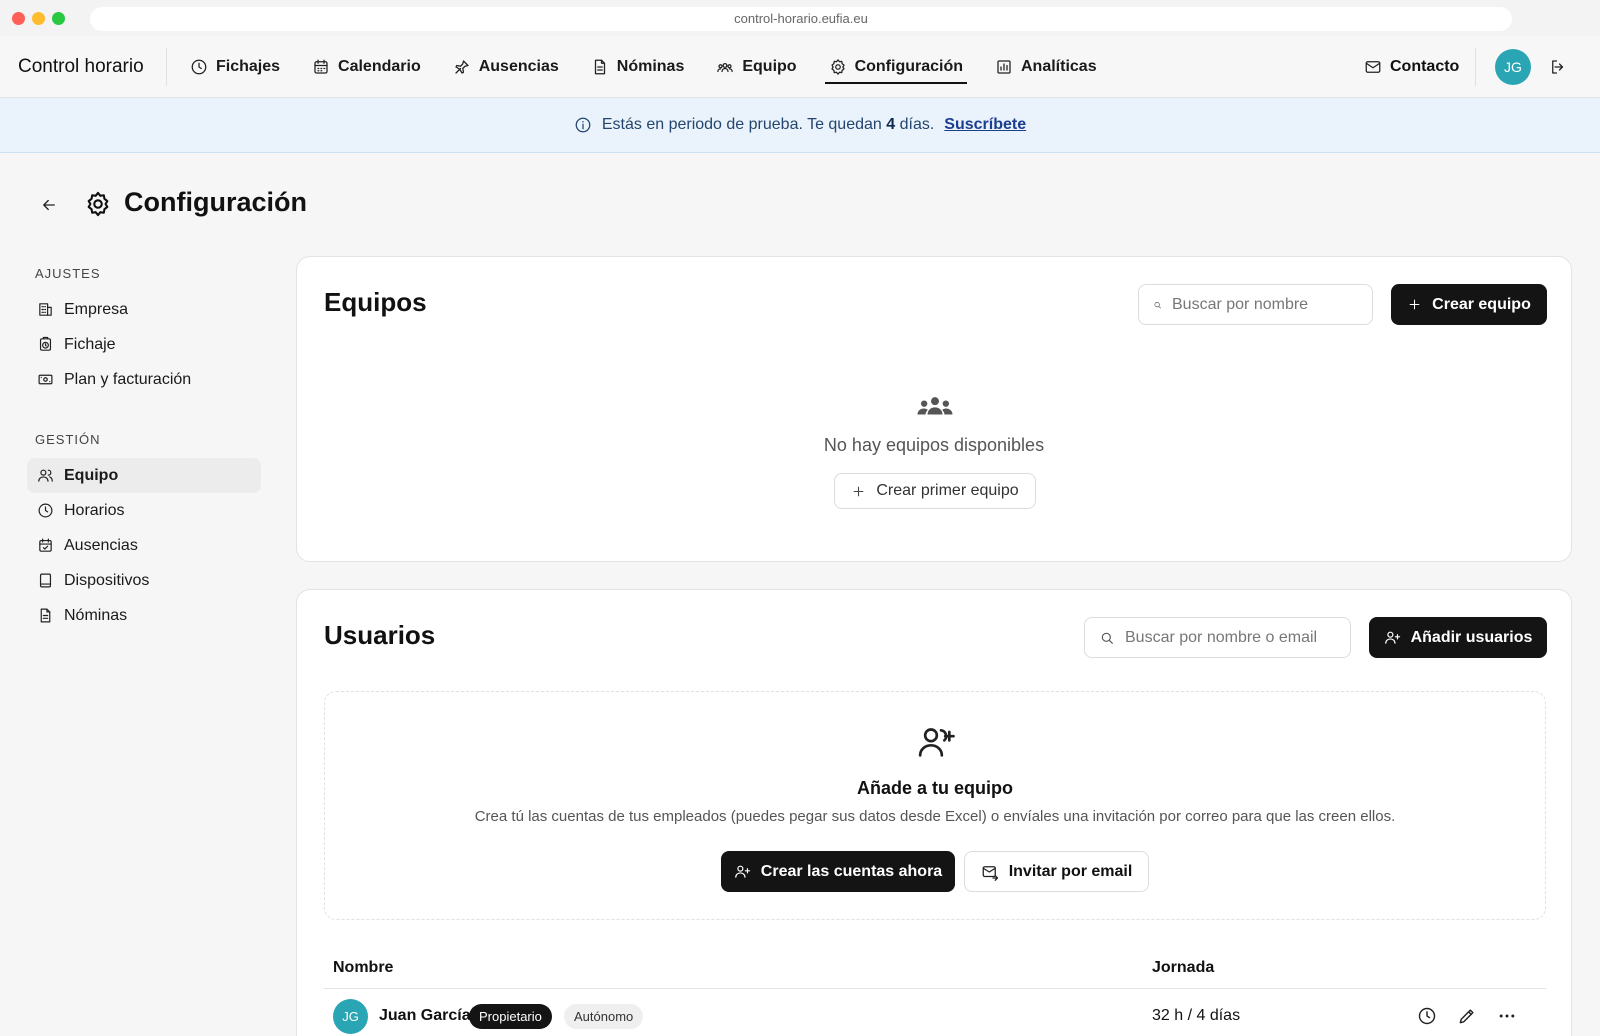  What do you see at coordinates (107, 580) in the screenshot?
I see `sidebar-item-label: Dispositivos` at bounding box center [107, 580].